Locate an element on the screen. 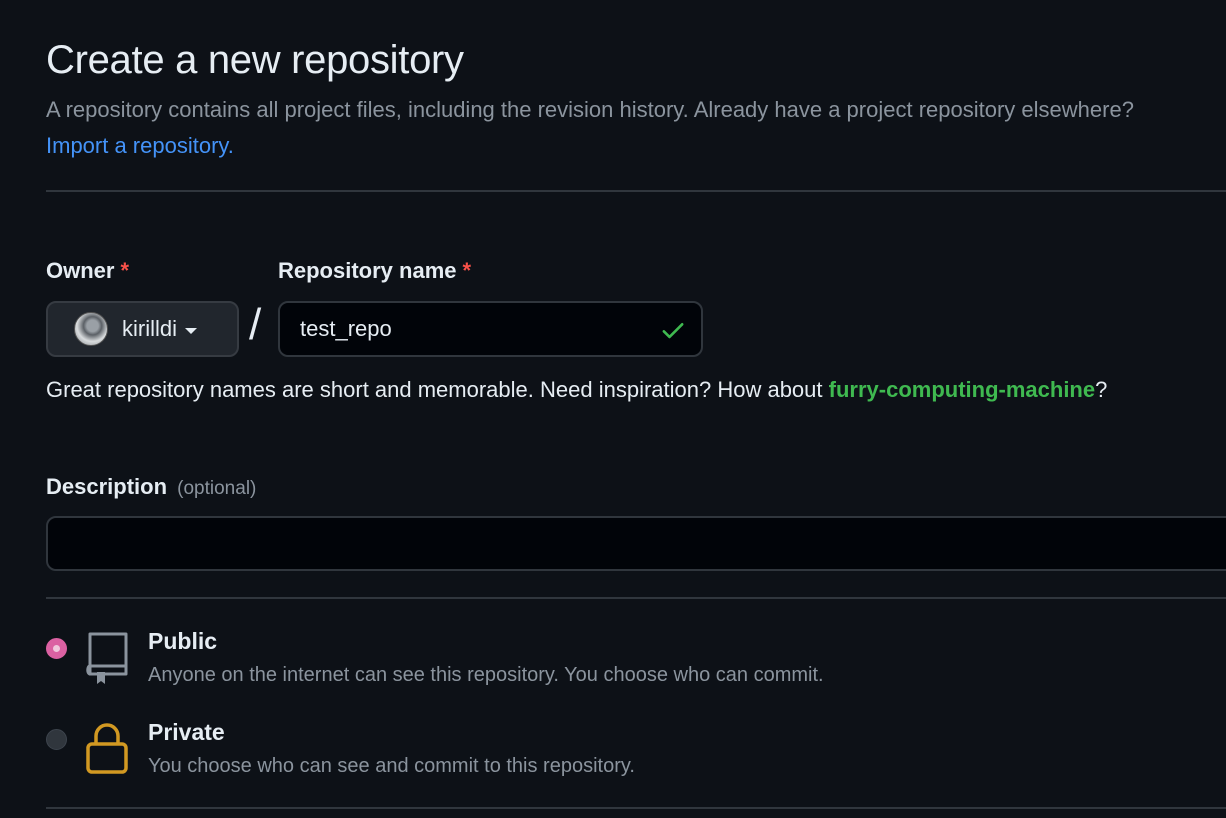  description-label-text: Description is located at coordinates (107, 486).